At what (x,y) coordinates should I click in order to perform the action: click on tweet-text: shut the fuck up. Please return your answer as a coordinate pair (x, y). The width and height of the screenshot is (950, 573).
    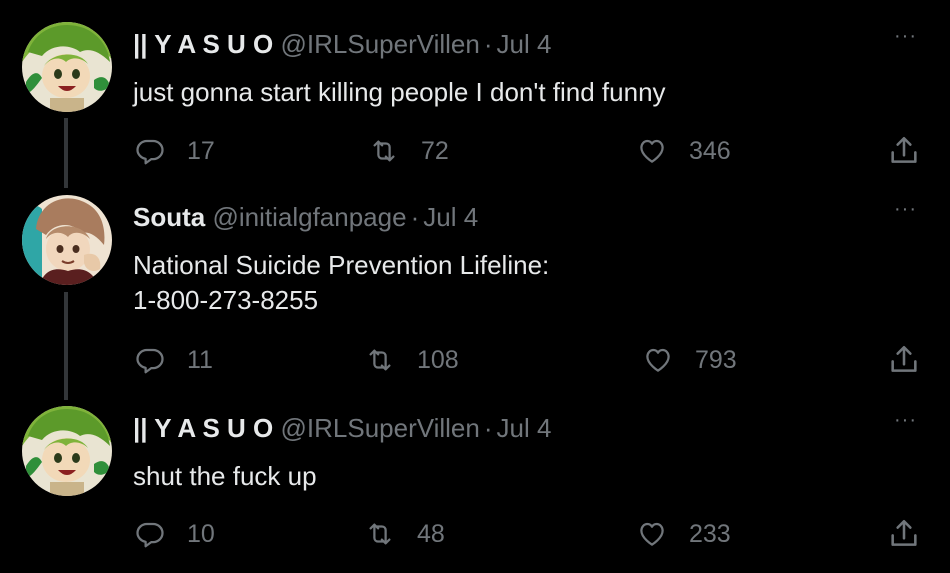
    Looking at the image, I should click on (225, 476).